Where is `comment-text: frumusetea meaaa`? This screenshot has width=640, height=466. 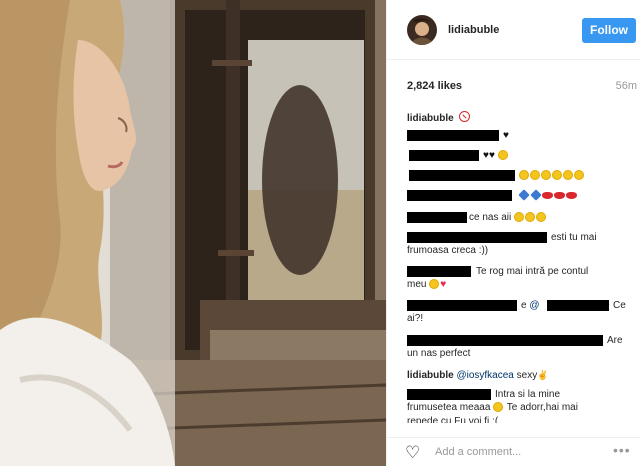 comment-text: frumusetea meaaa is located at coordinates (449, 407).